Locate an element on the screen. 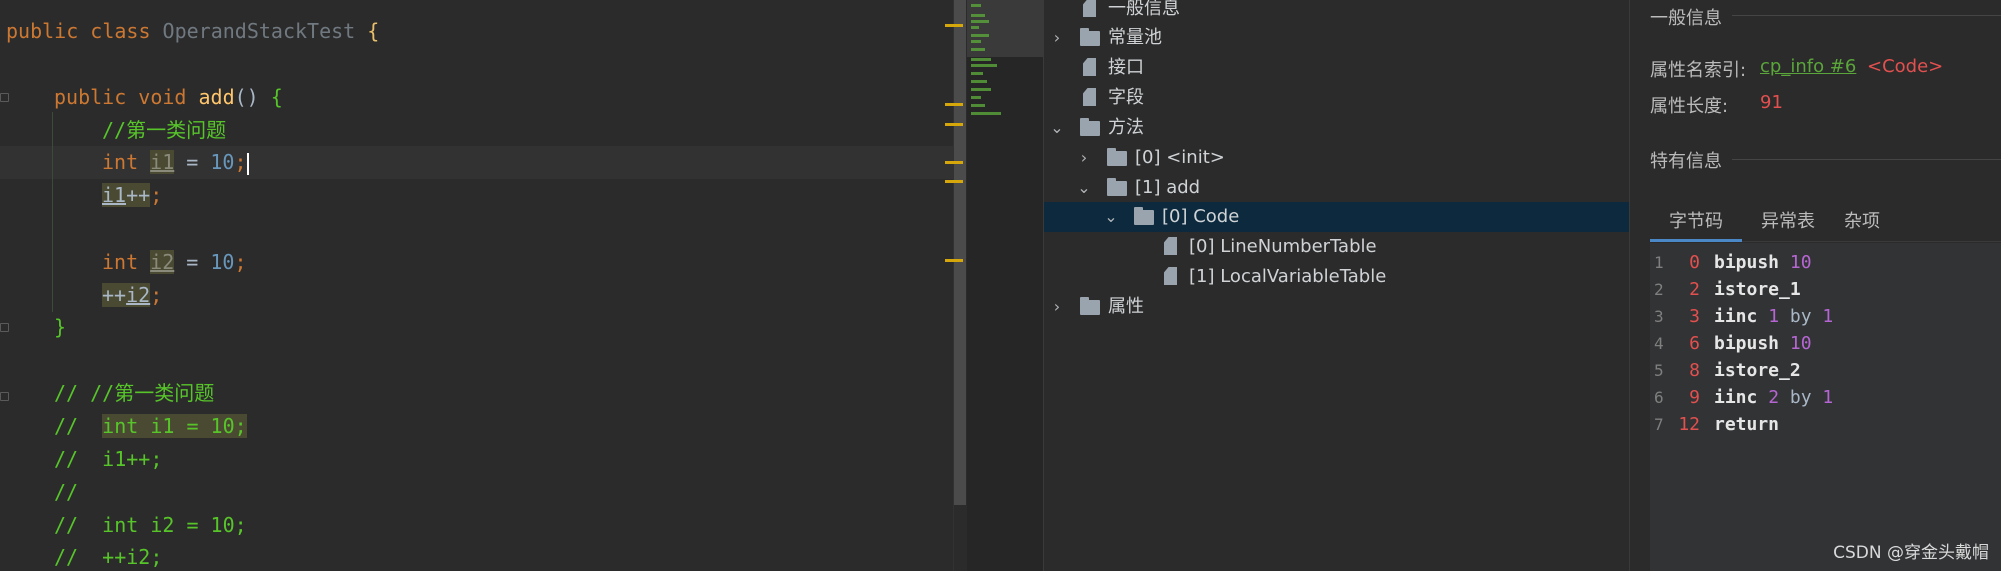  tab-misc: 杂项 is located at coordinates (1862, 223).